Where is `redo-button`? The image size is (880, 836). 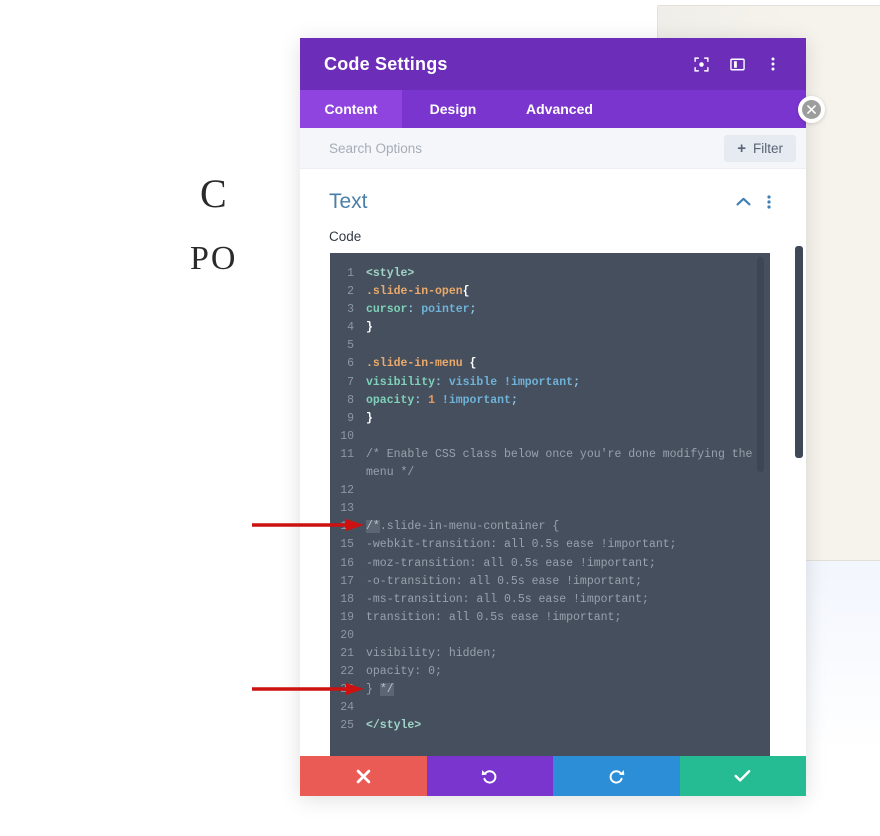
redo-button is located at coordinates (616, 776).